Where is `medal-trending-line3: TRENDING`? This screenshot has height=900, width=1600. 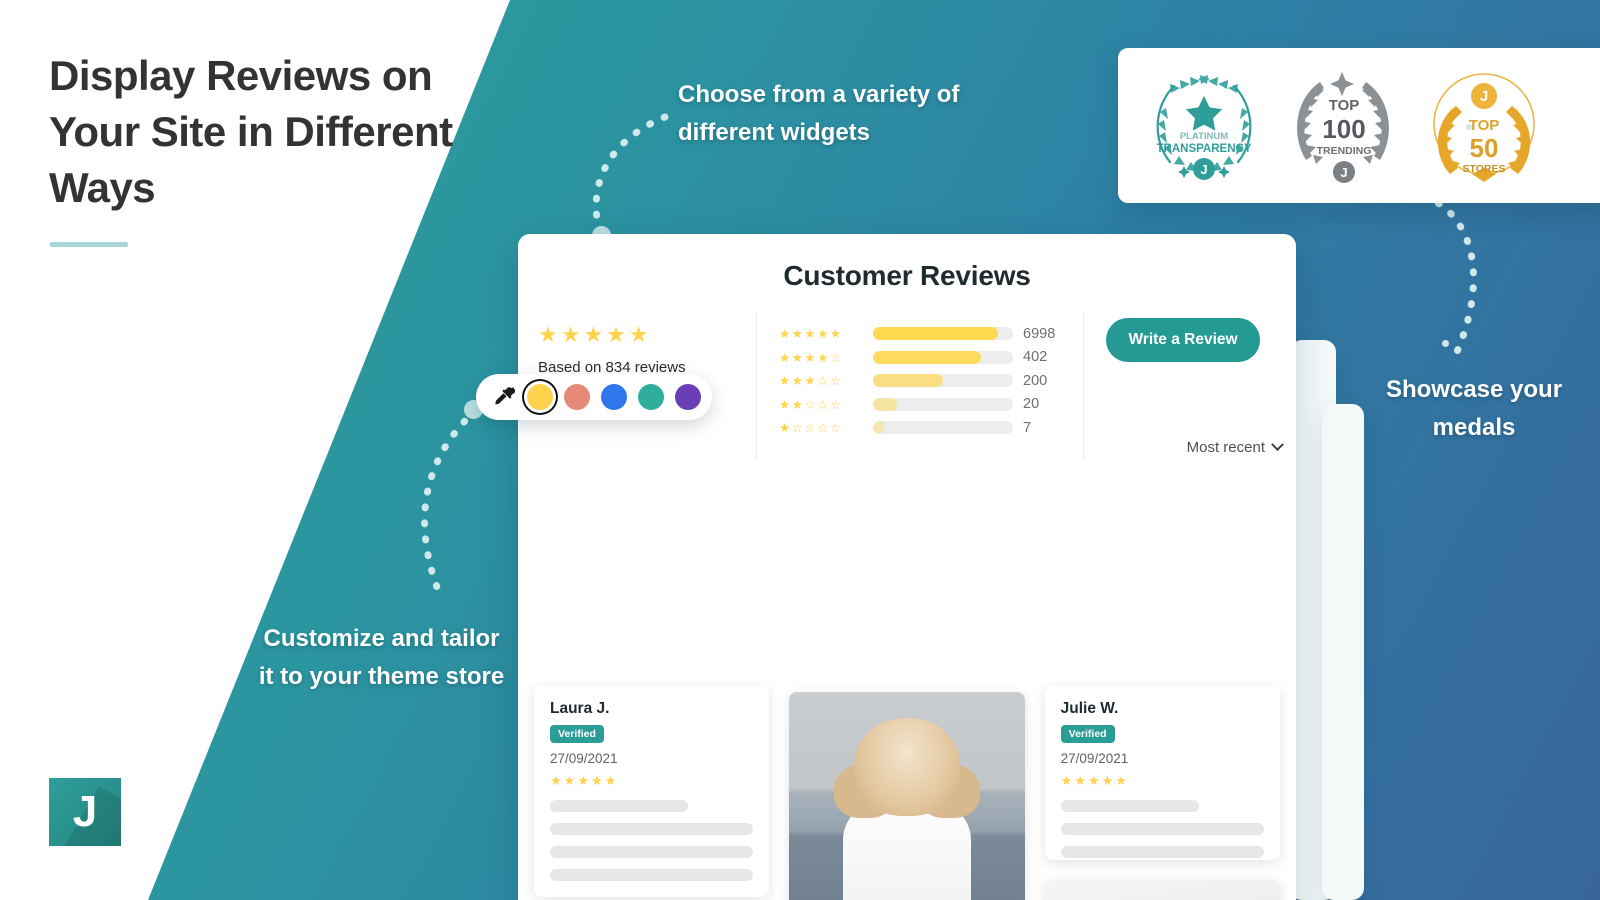 medal-trending-line3: TRENDING is located at coordinates (1344, 151).